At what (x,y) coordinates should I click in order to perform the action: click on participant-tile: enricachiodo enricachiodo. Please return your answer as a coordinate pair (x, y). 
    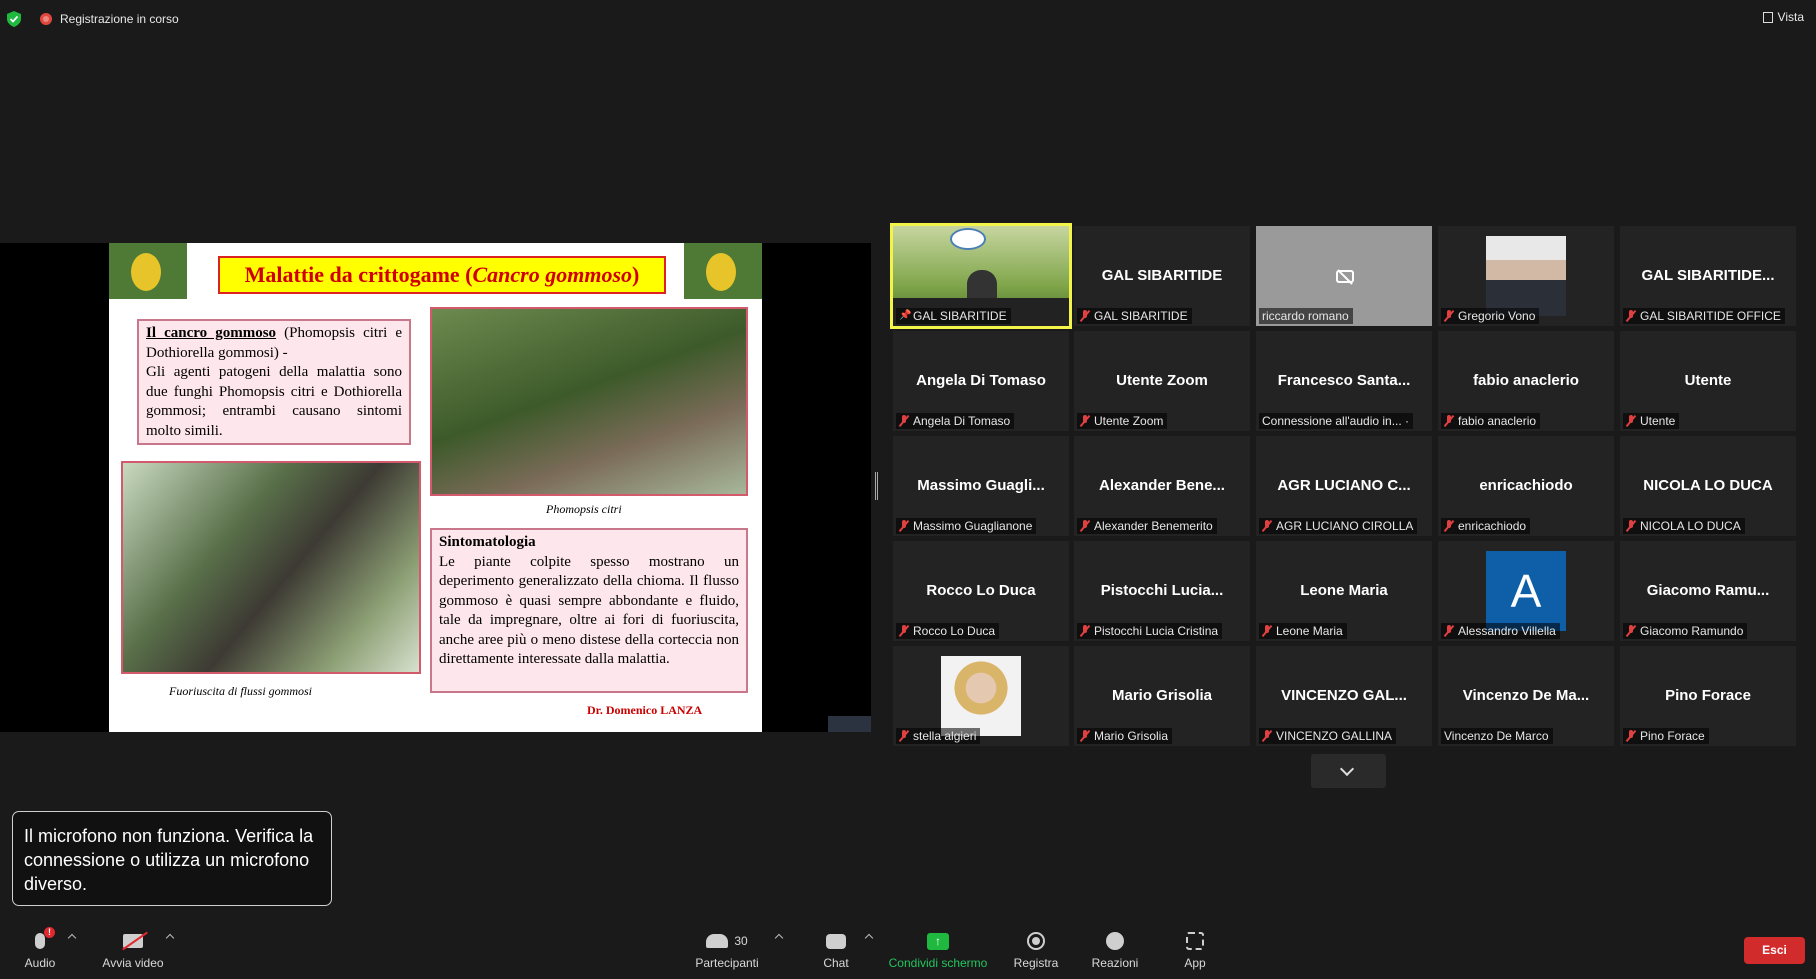
    Looking at the image, I should click on (1526, 486).